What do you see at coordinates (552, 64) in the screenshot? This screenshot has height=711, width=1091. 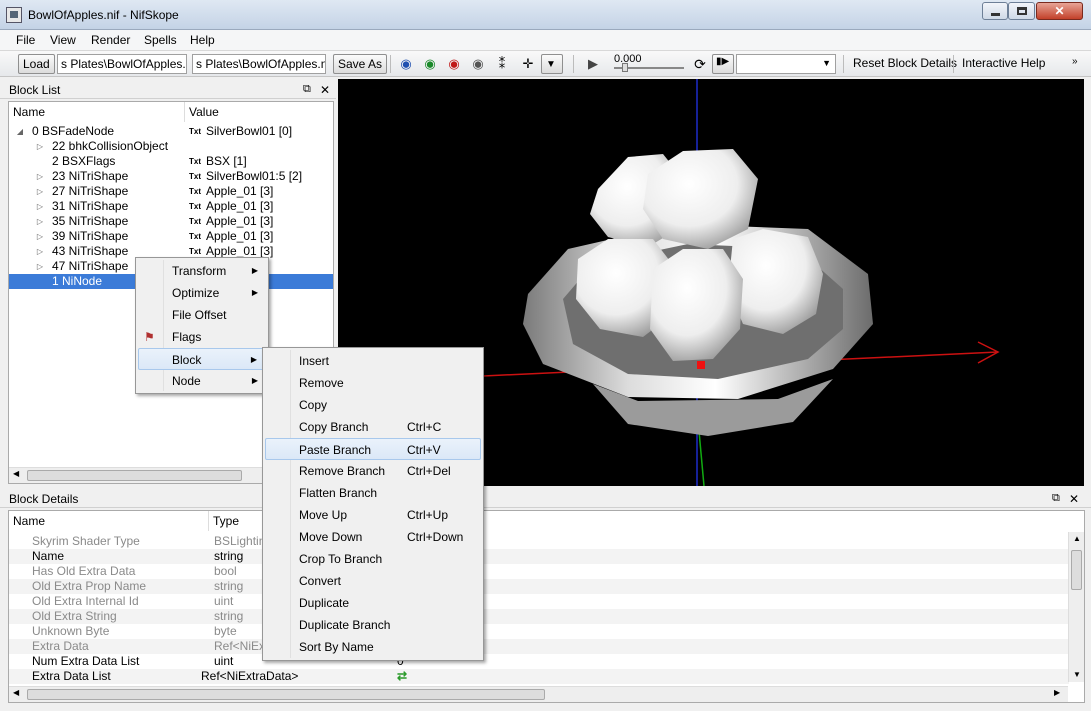 I see `view-dropdown-button: ▼` at bounding box center [552, 64].